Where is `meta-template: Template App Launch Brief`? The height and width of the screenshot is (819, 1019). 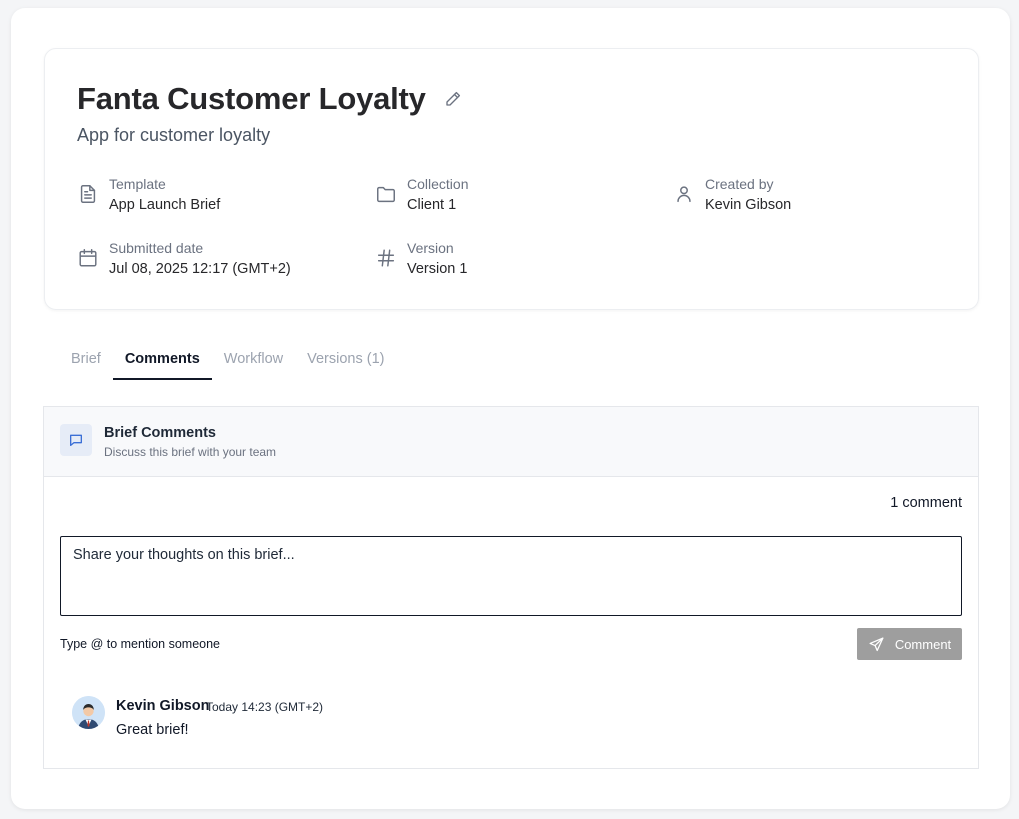
meta-template: Template App Launch Brief is located at coordinates (148, 195).